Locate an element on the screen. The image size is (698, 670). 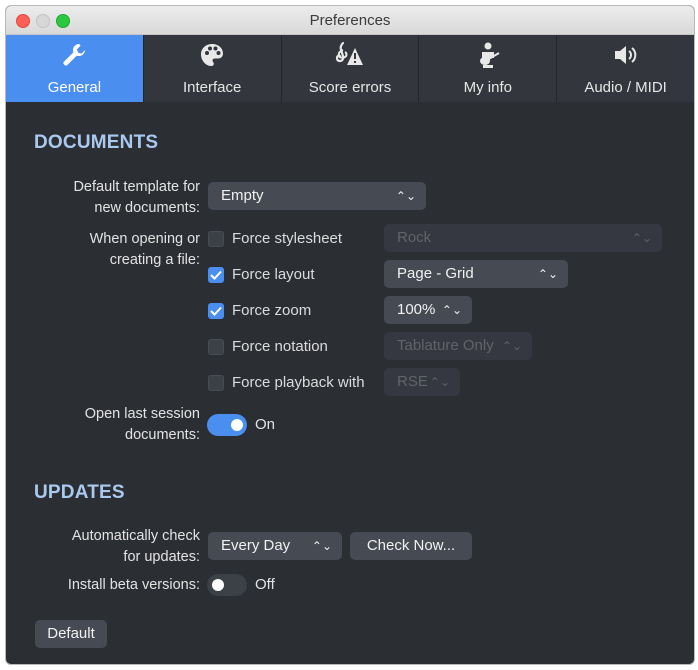
documents-heading: DOCUMENTS is located at coordinates (96, 142).